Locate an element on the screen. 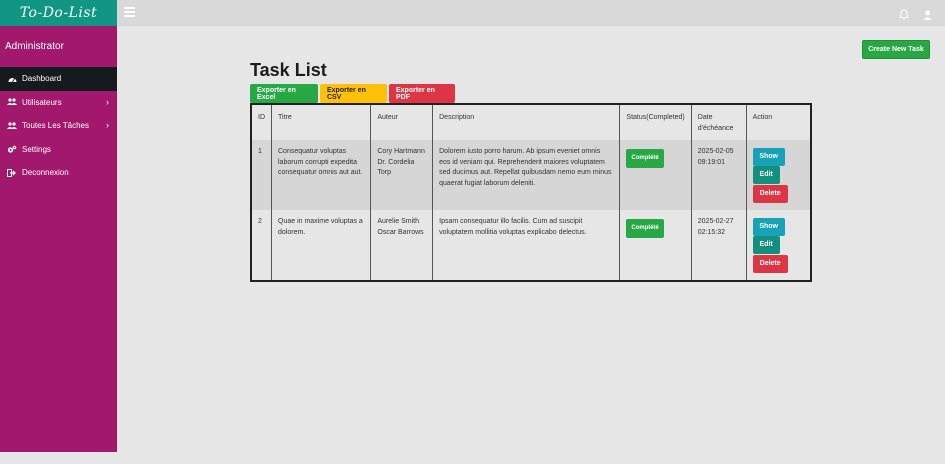 The height and width of the screenshot is (464, 945). header-titre: Titre is located at coordinates (320, 122).